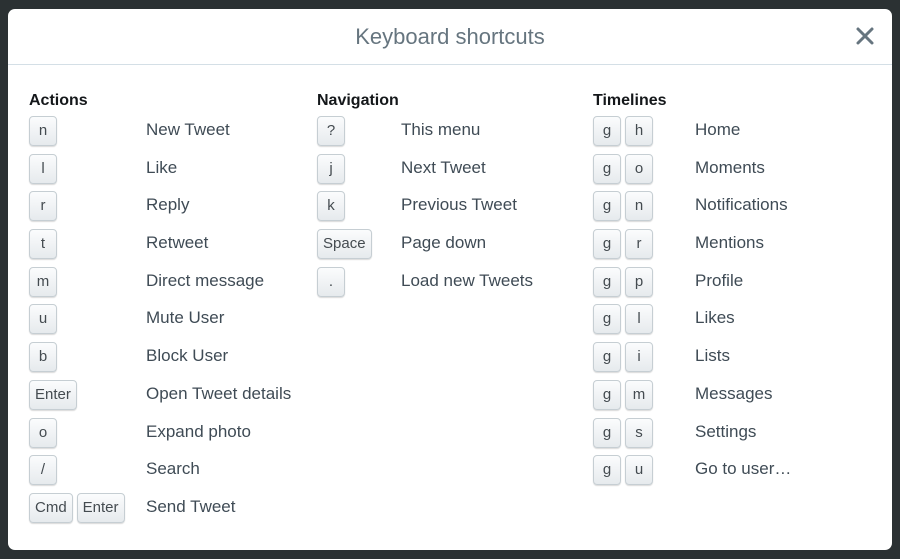 This screenshot has height=559, width=900. What do you see at coordinates (168, 205) in the screenshot?
I see `shortcut-description: Reply` at bounding box center [168, 205].